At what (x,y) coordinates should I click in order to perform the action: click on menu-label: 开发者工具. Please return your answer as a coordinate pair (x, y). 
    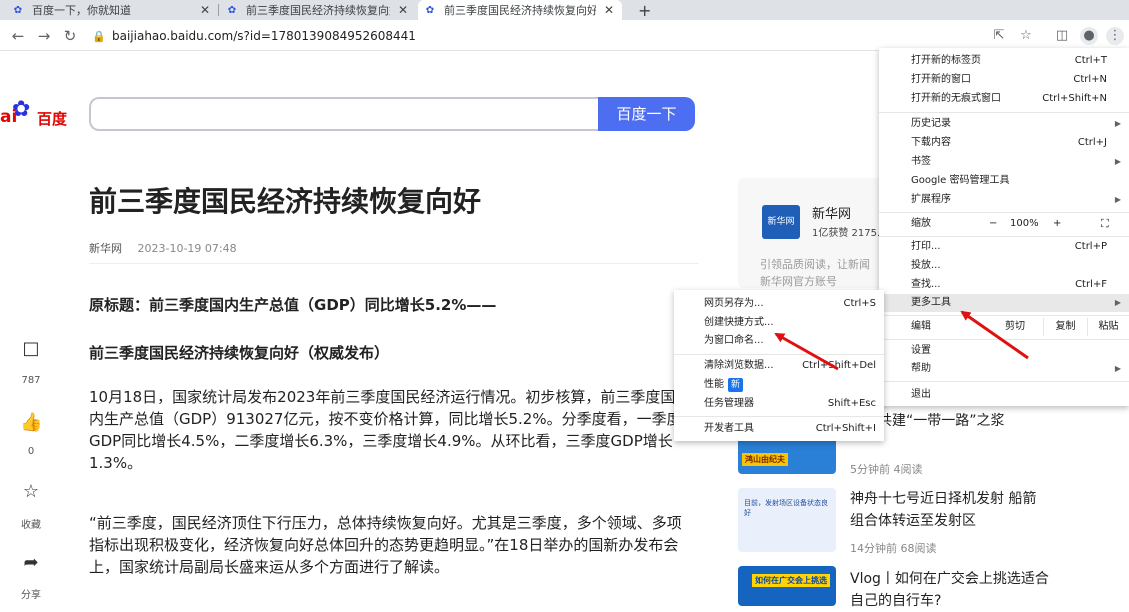
    Looking at the image, I should click on (729, 428).